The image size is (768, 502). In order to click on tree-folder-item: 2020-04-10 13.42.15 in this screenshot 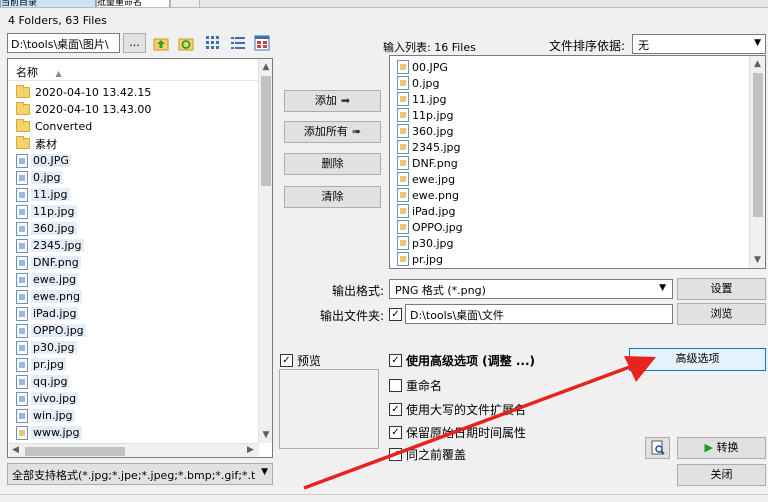, I will do `click(84, 92)`.